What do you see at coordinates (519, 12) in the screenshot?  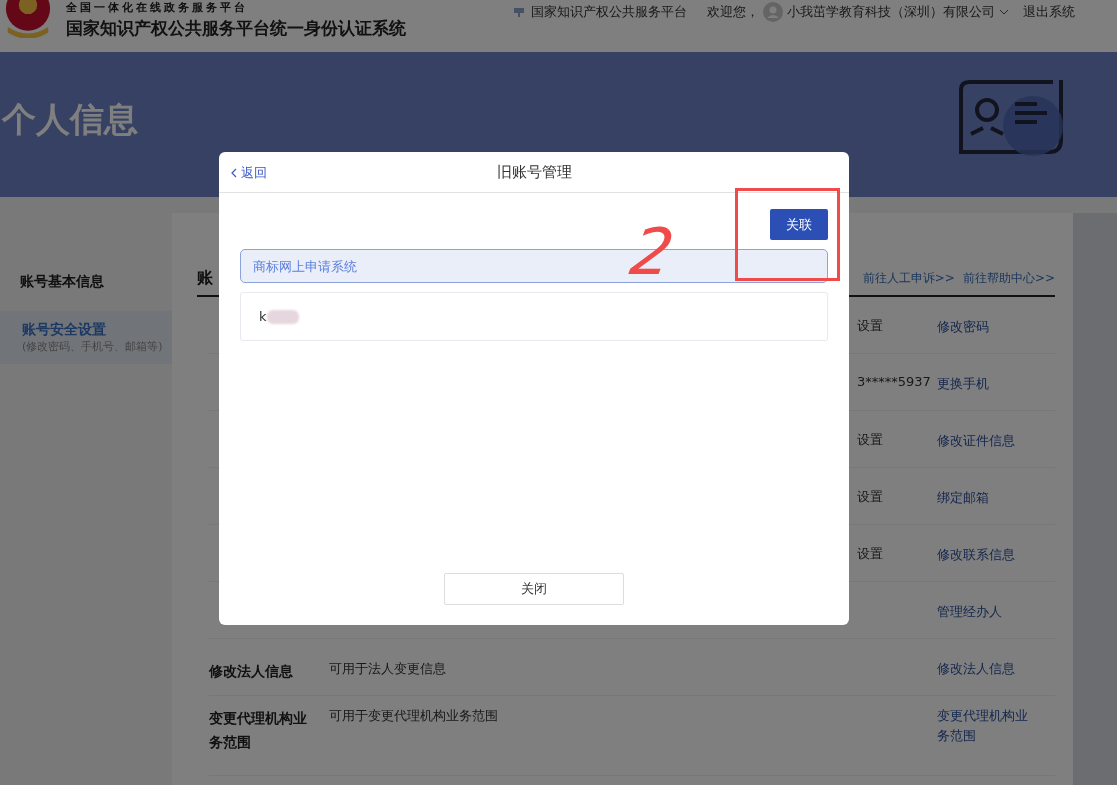 I see `platform-icon` at bounding box center [519, 12].